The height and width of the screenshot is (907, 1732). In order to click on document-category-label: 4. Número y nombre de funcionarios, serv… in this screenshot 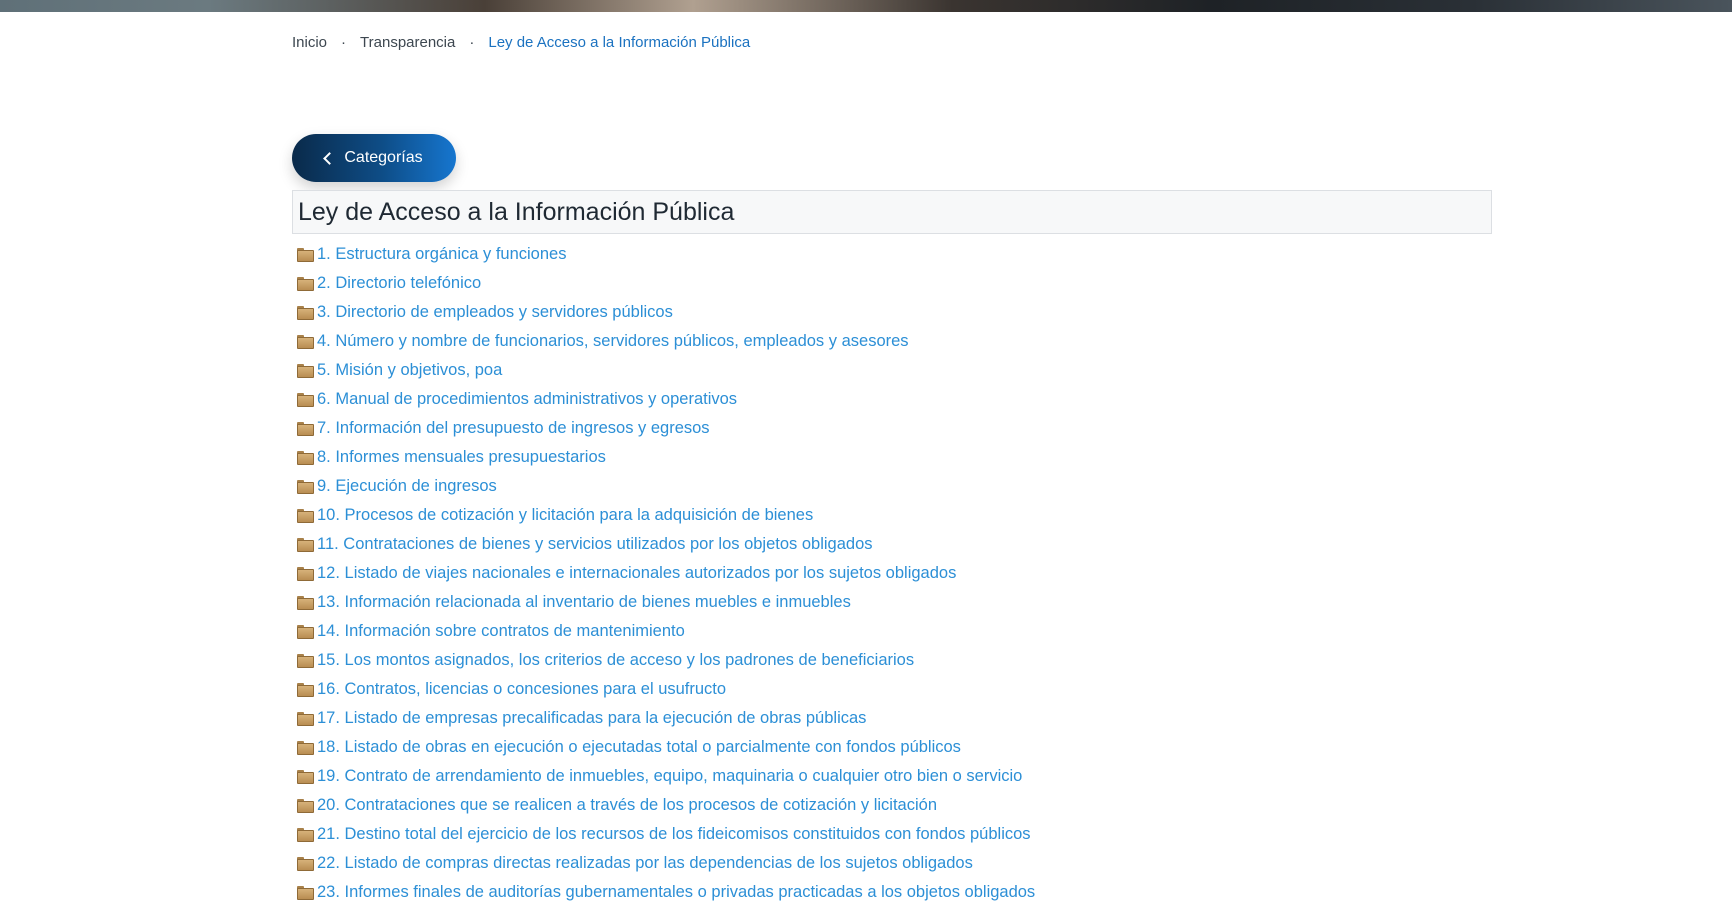, I will do `click(613, 341)`.